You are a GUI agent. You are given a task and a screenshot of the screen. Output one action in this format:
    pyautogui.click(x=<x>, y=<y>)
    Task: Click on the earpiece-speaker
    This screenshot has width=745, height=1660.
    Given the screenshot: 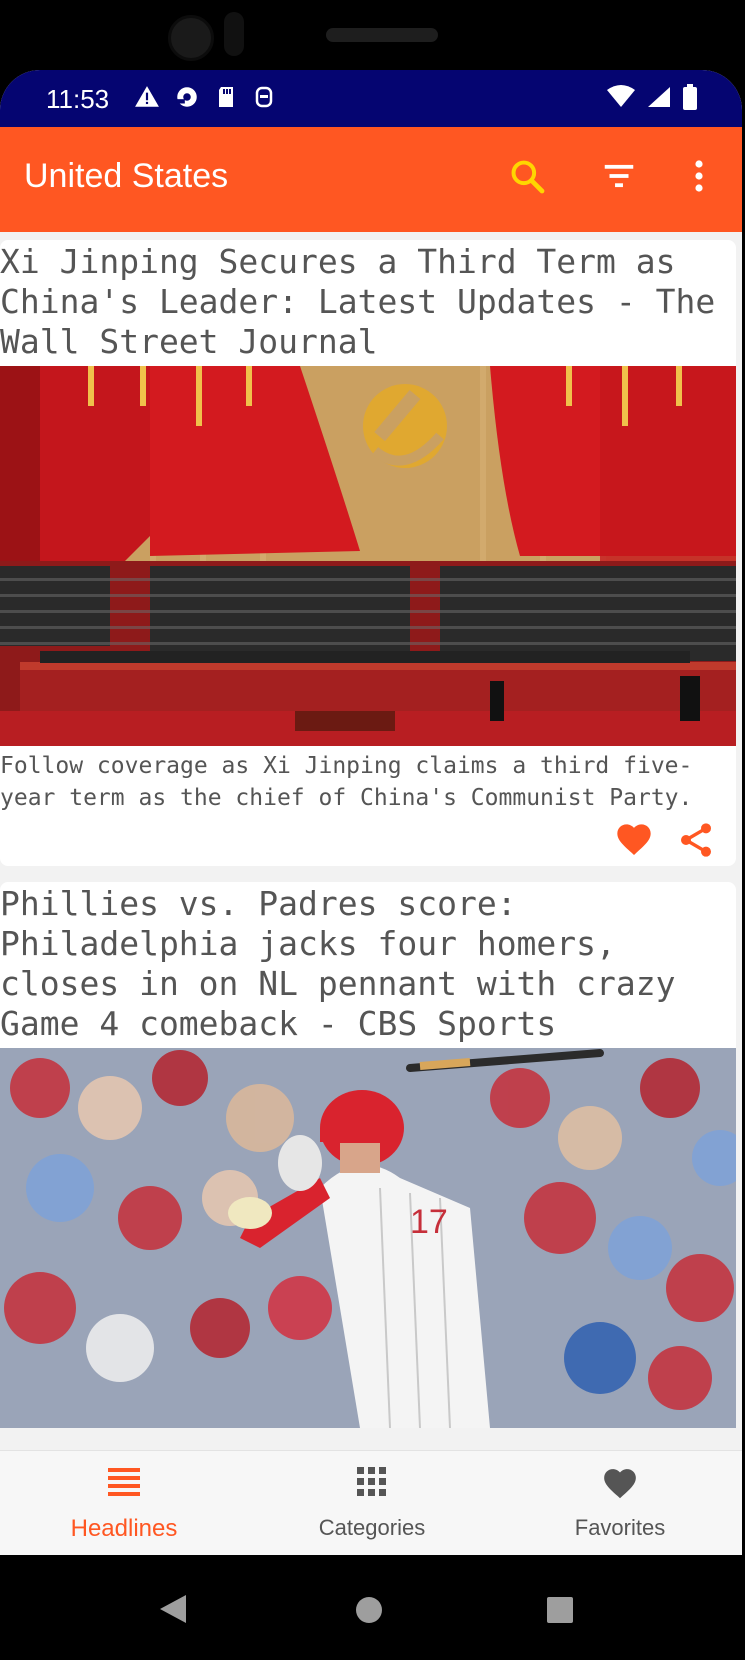 What is the action you would take?
    pyautogui.click(x=382, y=35)
    